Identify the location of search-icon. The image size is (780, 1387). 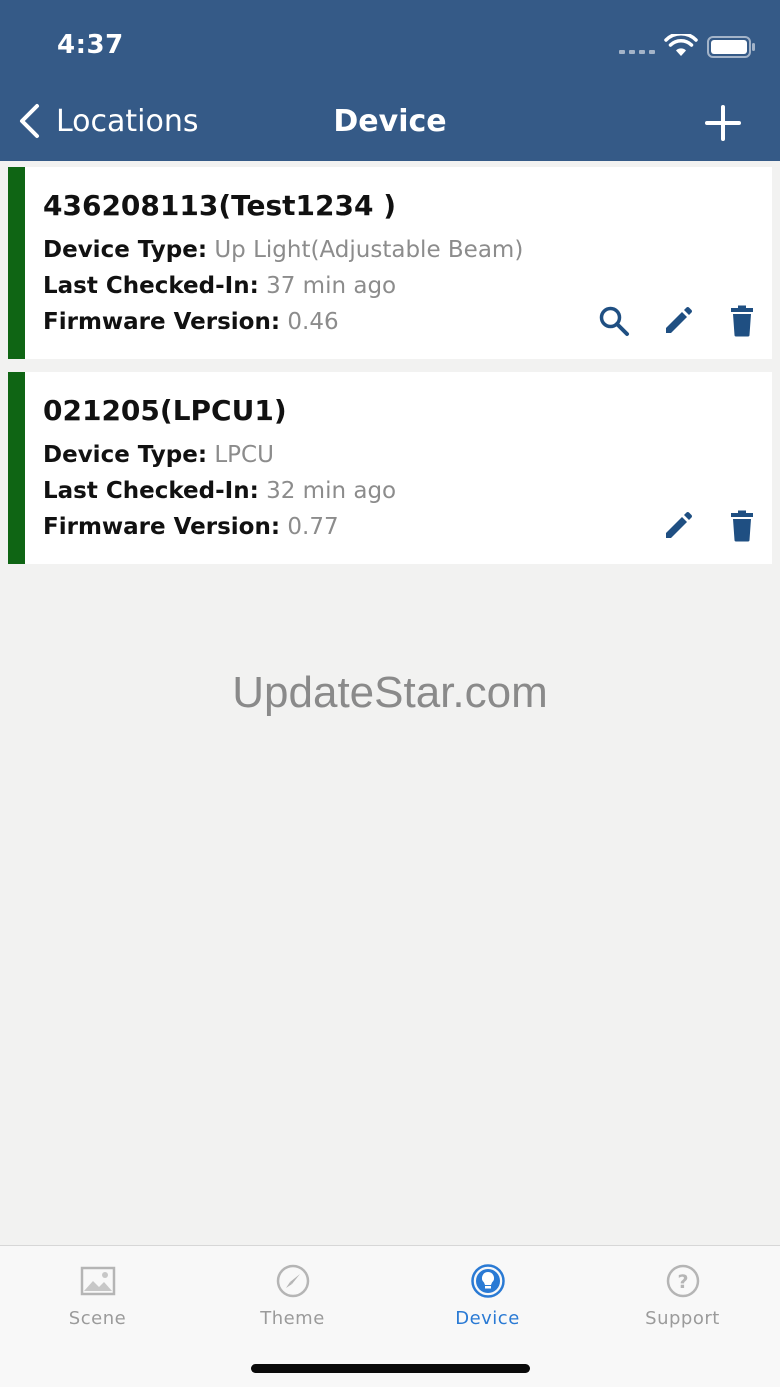
(614, 321).